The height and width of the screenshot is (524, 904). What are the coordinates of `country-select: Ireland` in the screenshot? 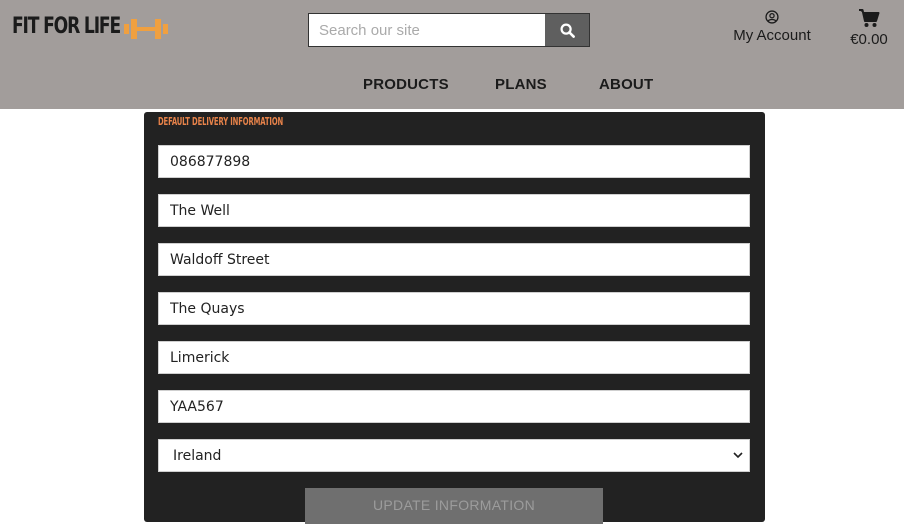 It's located at (454, 455).